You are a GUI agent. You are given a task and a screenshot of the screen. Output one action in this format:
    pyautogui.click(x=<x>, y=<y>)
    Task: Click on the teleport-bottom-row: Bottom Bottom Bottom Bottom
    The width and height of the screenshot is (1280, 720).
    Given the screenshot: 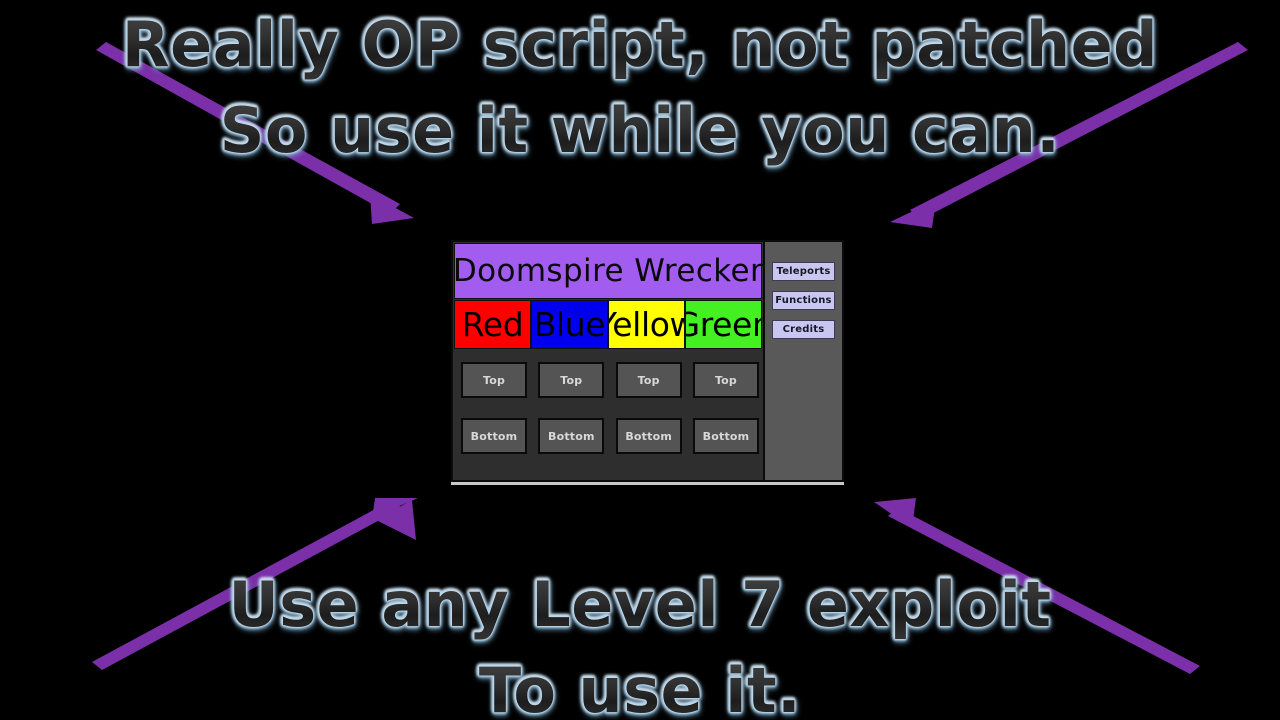 What is the action you would take?
    pyautogui.click(x=610, y=436)
    